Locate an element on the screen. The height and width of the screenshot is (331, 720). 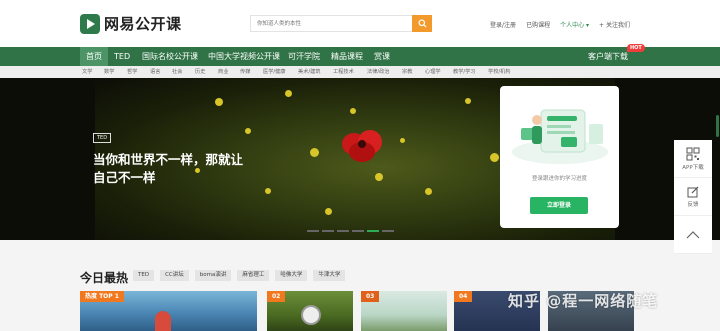
feedback-button: 反馈 is located at coordinates (693, 197).